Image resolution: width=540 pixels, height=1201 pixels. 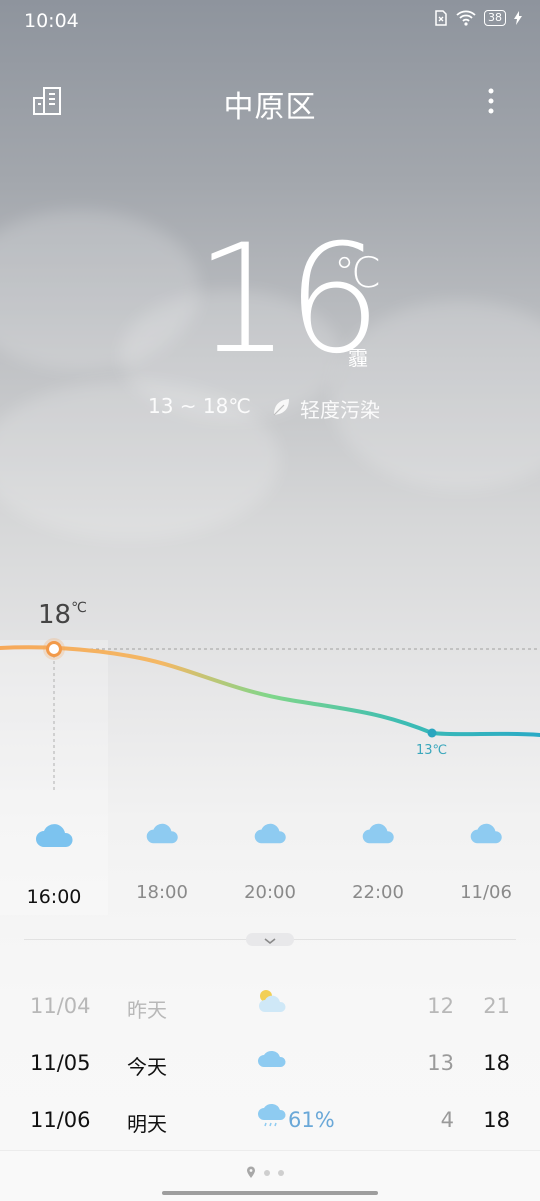 What do you see at coordinates (270, 1070) in the screenshot?
I see `daily-row: 11/05 今天 13 18` at bounding box center [270, 1070].